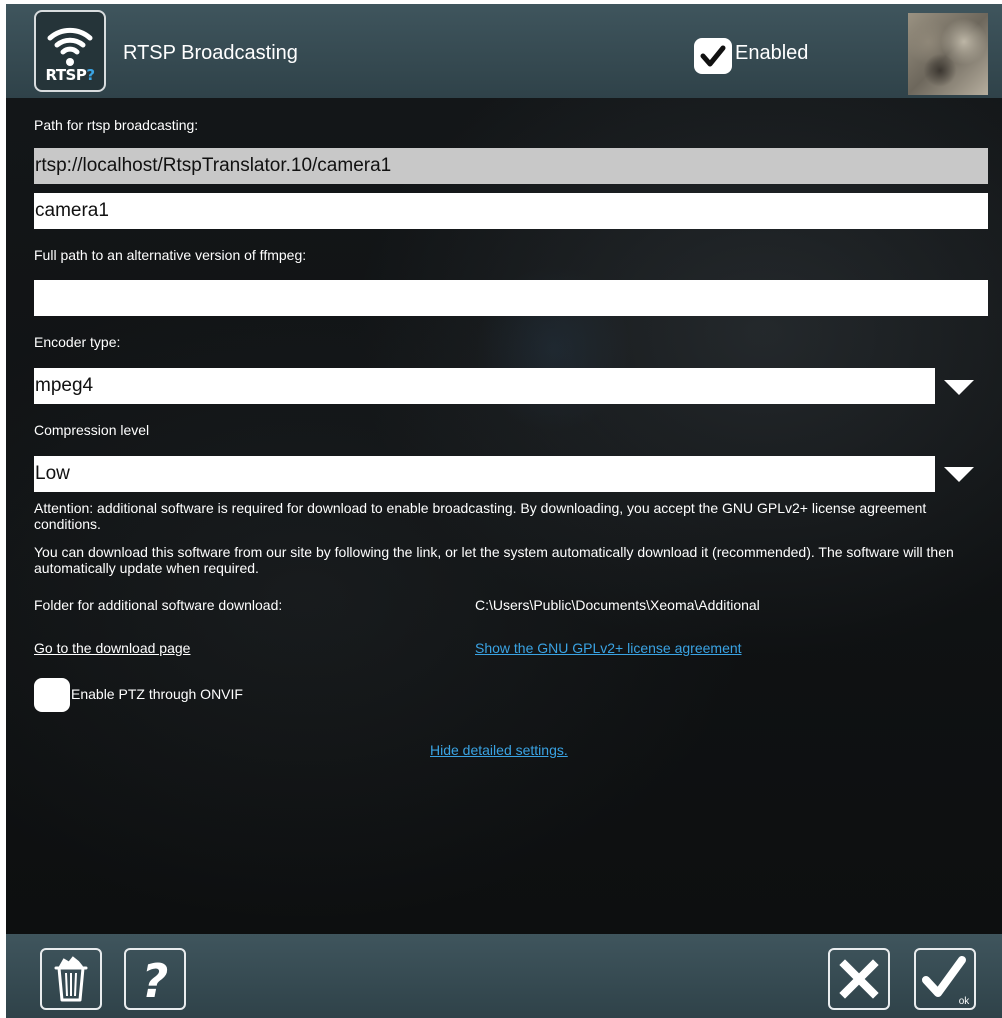 The width and height of the screenshot is (1002, 1018). I want to click on close-icon, so click(859, 979).